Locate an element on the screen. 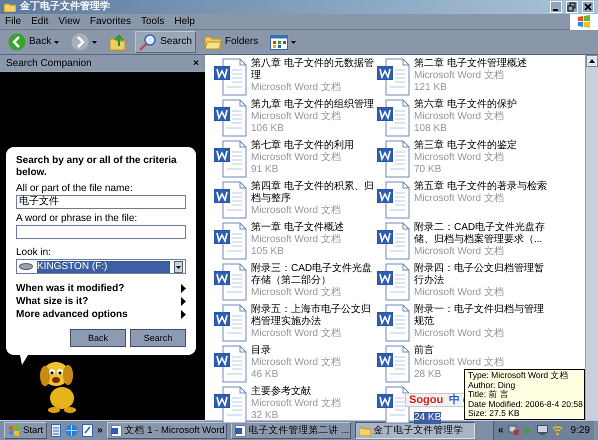 Image resolution: width=598 pixels, height=440 pixels. file-name: 附录五：上海市电子公文归档管理实施办法 is located at coordinates (313, 316).